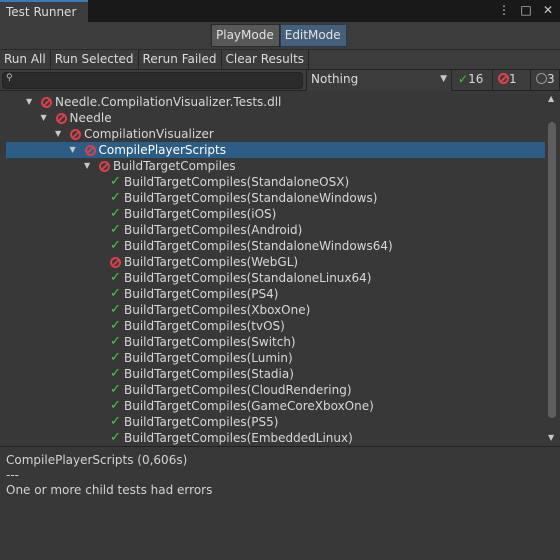  What do you see at coordinates (504, 10) in the screenshot?
I see `more-vertical-icon: ⋮` at bounding box center [504, 10].